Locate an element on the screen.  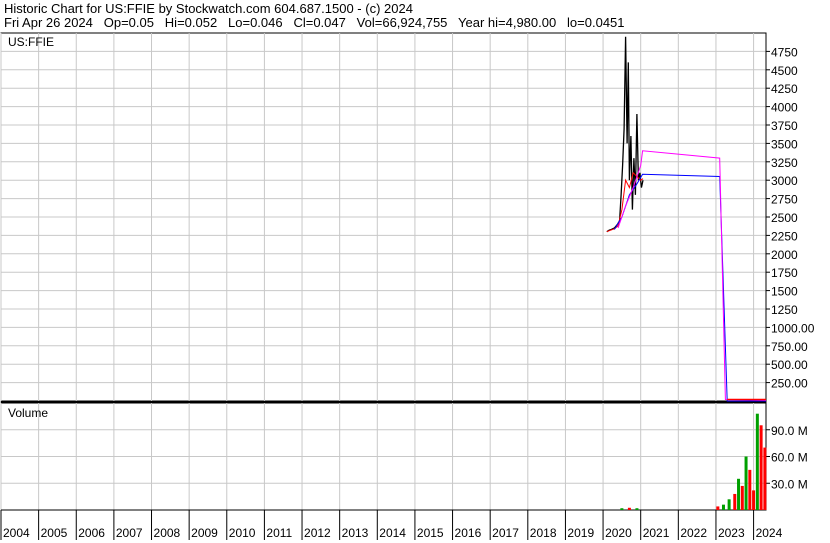
y-tick-label: 4250 is located at coordinates (784, 89).